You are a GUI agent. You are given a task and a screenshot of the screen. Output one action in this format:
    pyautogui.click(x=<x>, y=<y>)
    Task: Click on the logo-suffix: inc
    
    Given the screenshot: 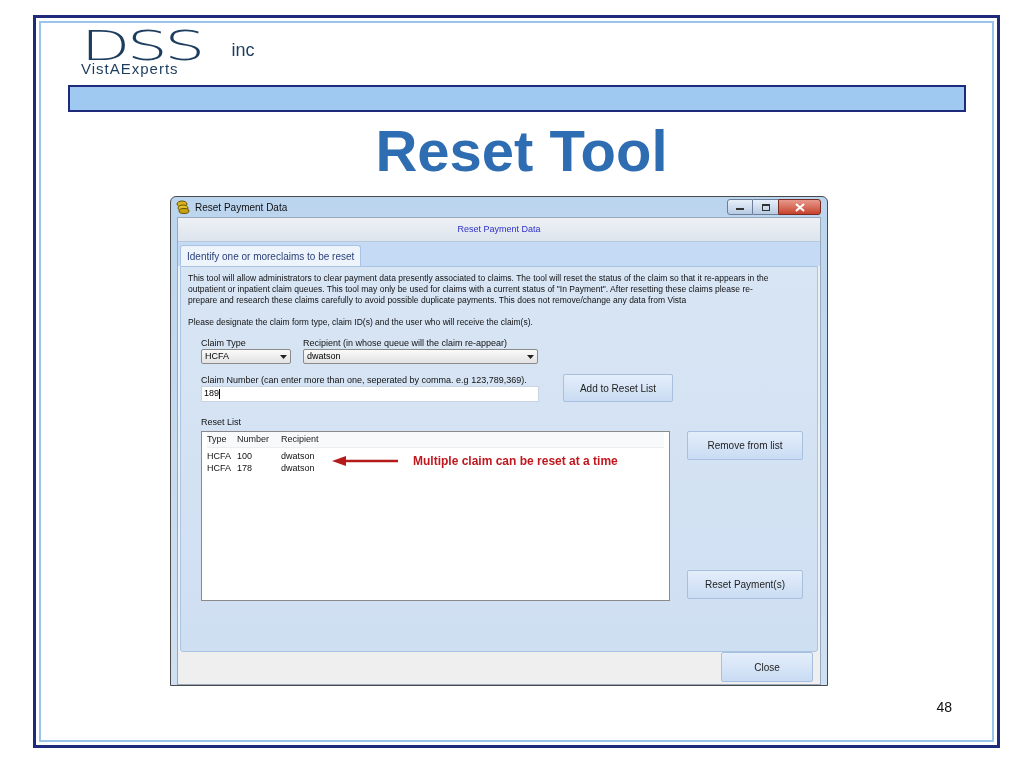 What is the action you would take?
    pyautogui.click(x=243, y=50)
    